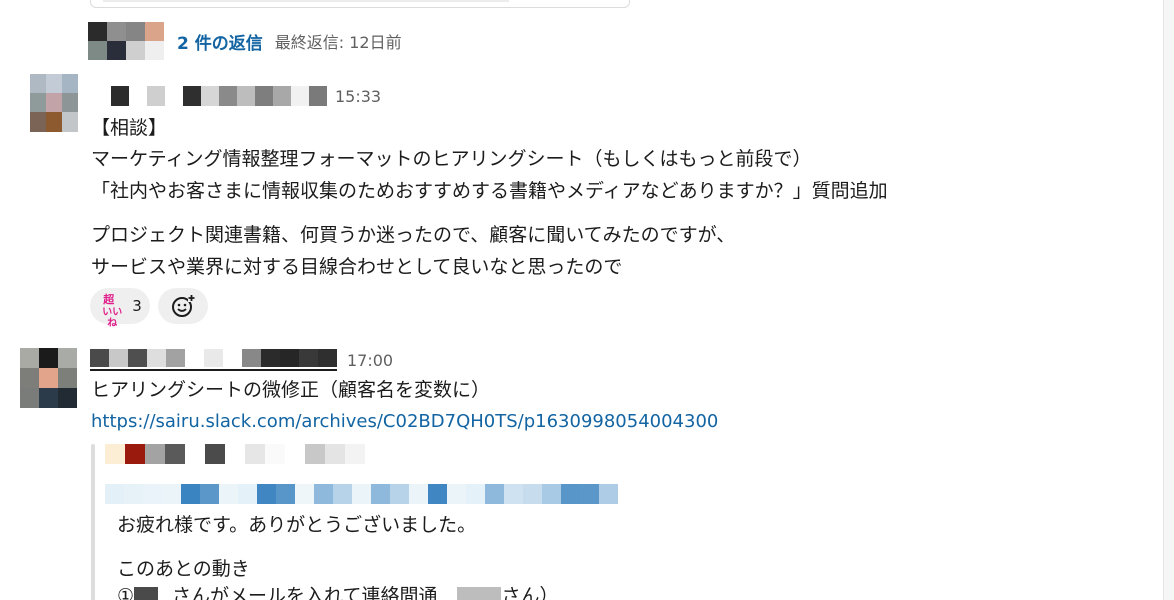  I want to click on quoted-text-line: このあとの動き, so click(183, 569).